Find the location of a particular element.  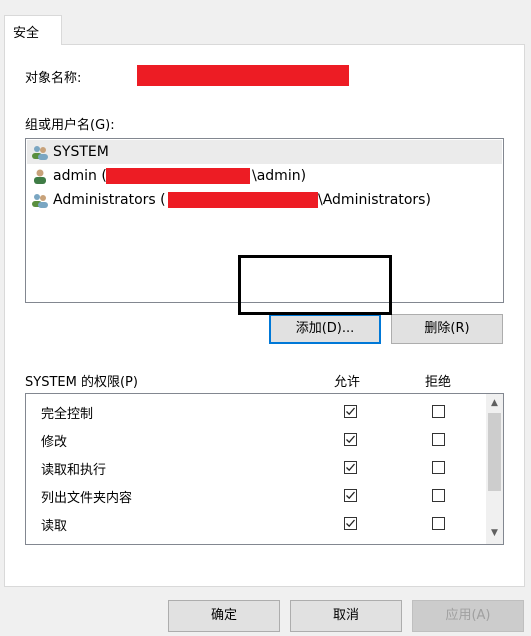

list-item-label: SYSTEM is located at coordinates (81, 152).